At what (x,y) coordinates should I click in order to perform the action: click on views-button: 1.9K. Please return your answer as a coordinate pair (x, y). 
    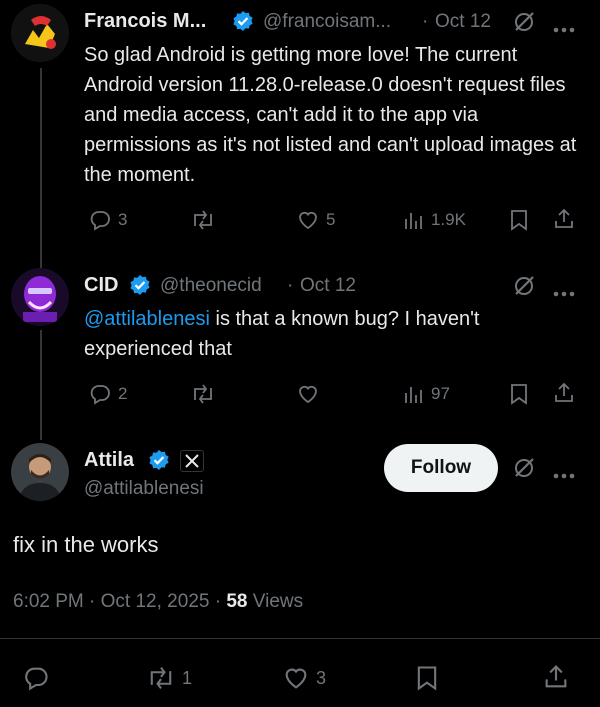
    Looking at the image, I should click on (434, 220).